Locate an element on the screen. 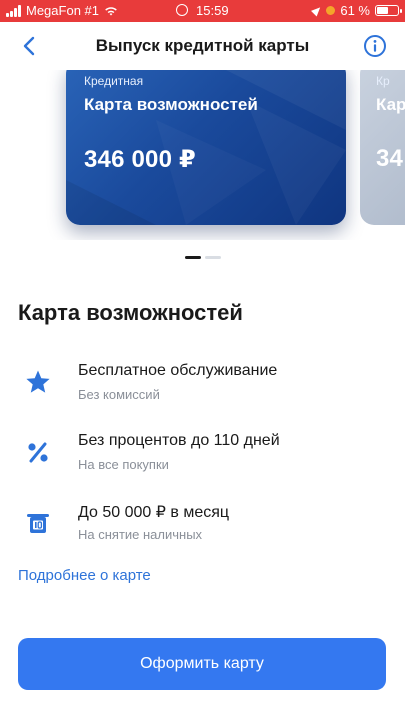 The height and width of the screenshot is (720, 405). card-name: Карта возможностей is located at coordinates (171, 104).